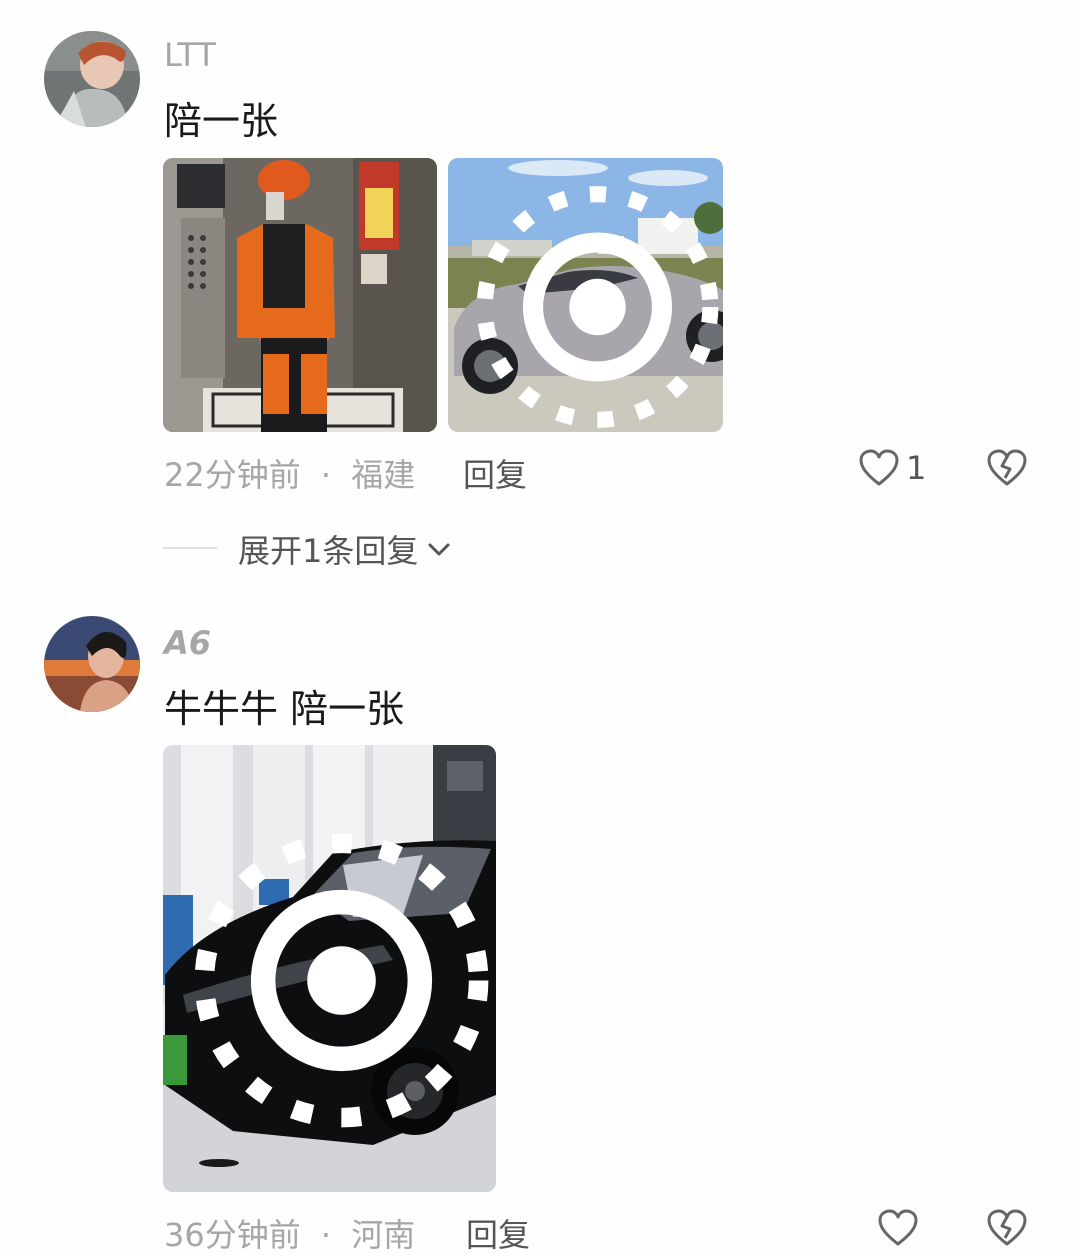 Image resolution: width=1080 pixels, height=1256 pixels. Describe the element at coordinates (221, 121) in the screenshot. I see `comment-text: 陪一张` at that location.